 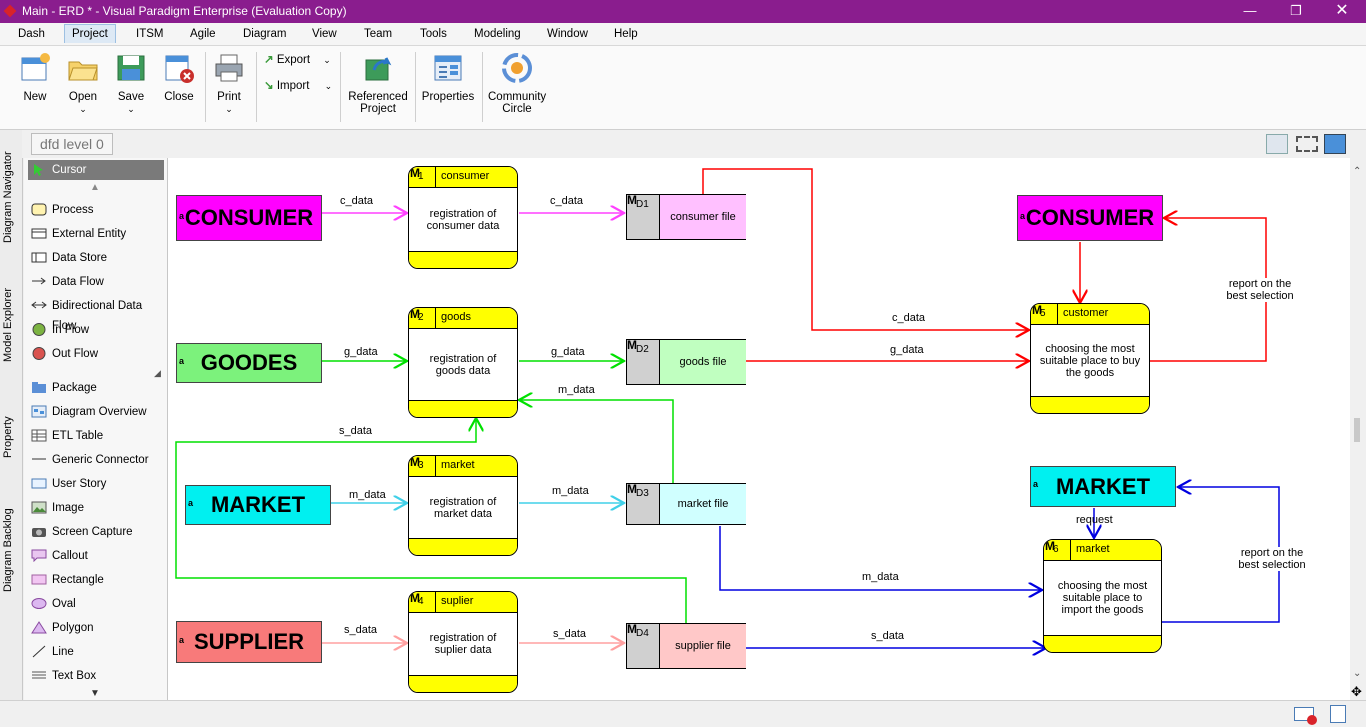 I want to click on menu-agile: Agile, so click(x=203, y=34).